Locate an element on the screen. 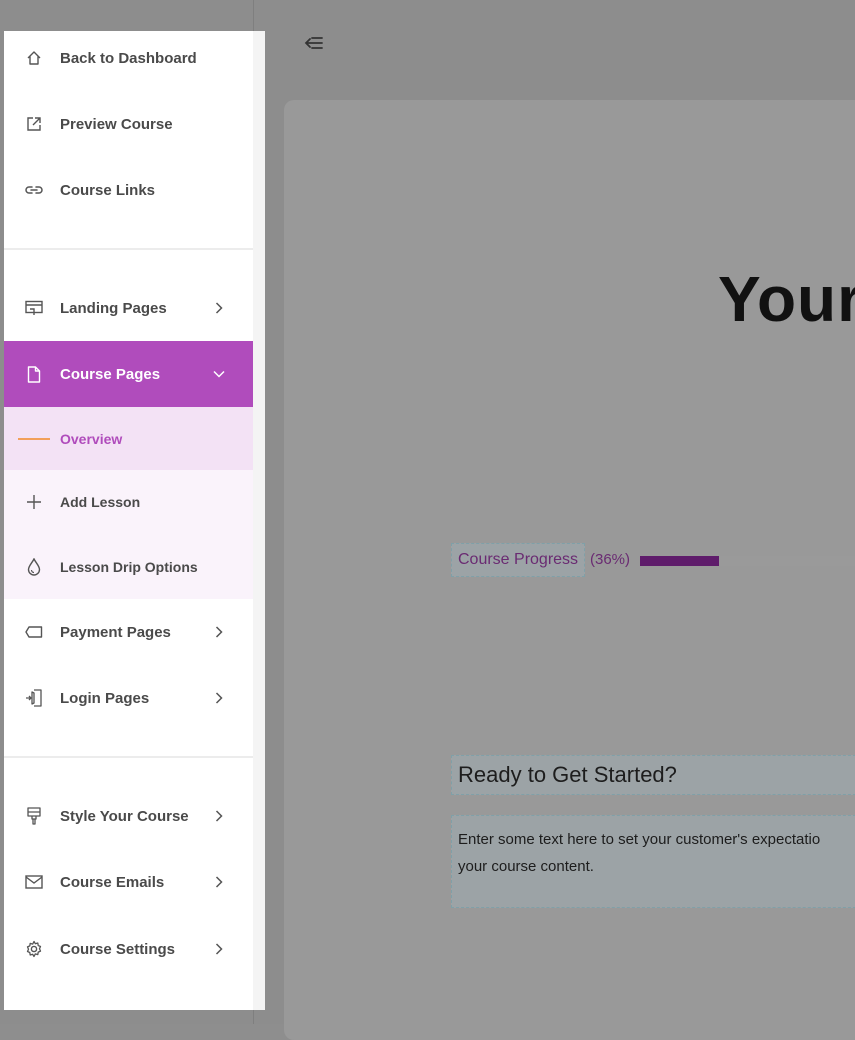 The width and height of the screenshot is (855, 1040). progress-label: Course Progress is located at coordinates (518, 559).